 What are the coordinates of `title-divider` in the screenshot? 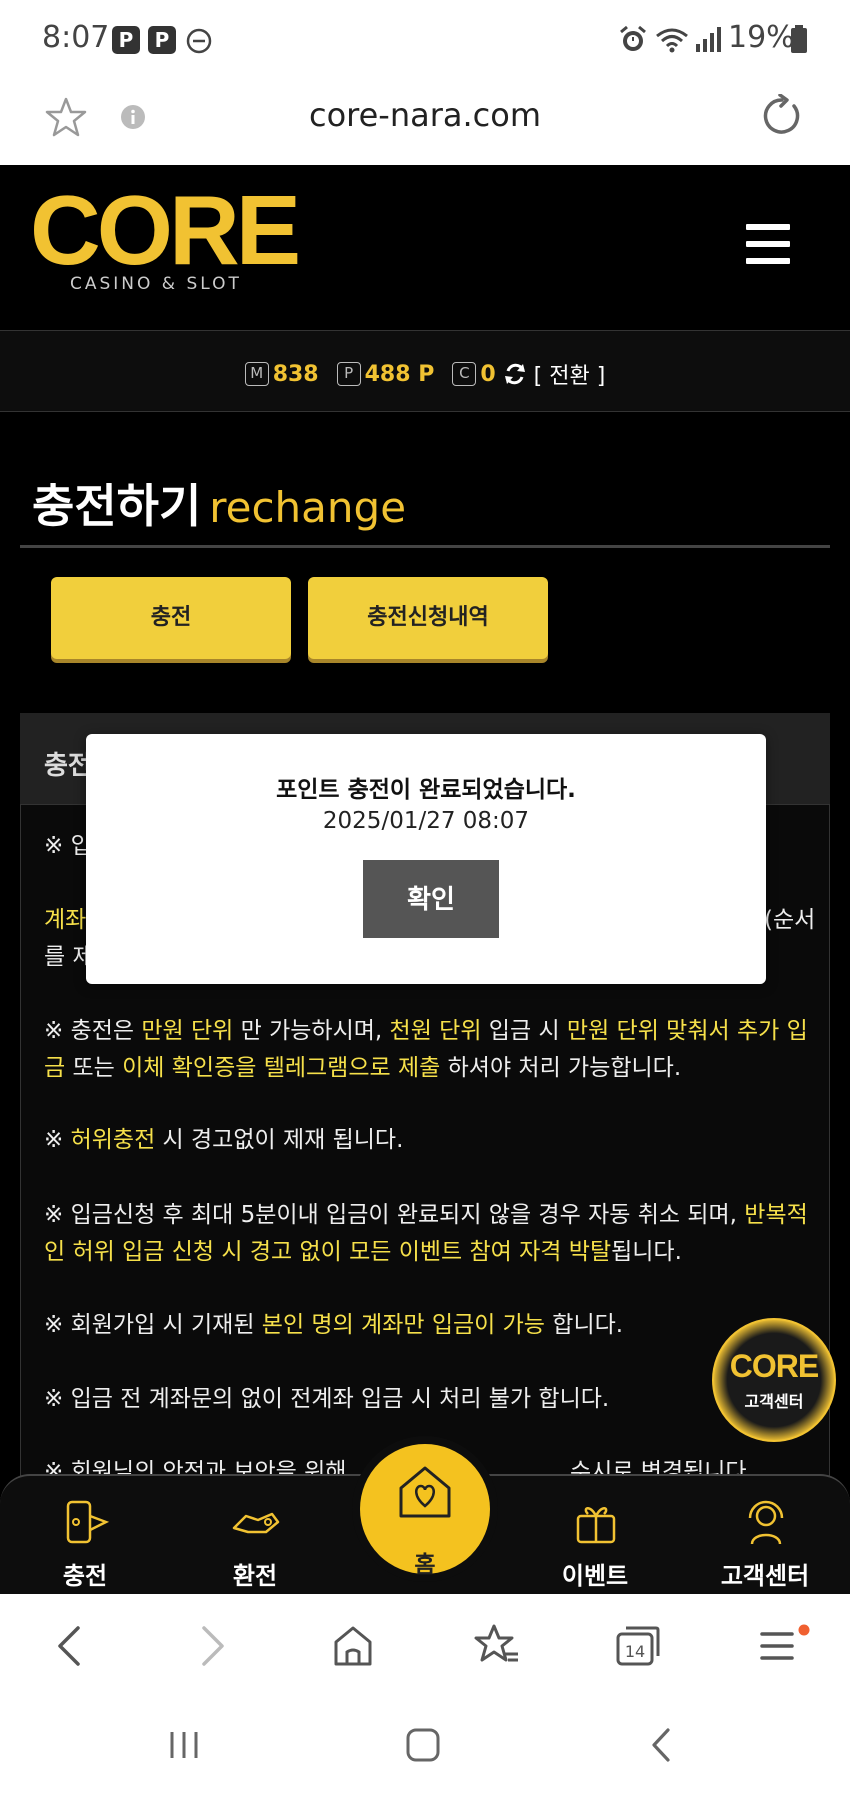 It's located at (425, 546).